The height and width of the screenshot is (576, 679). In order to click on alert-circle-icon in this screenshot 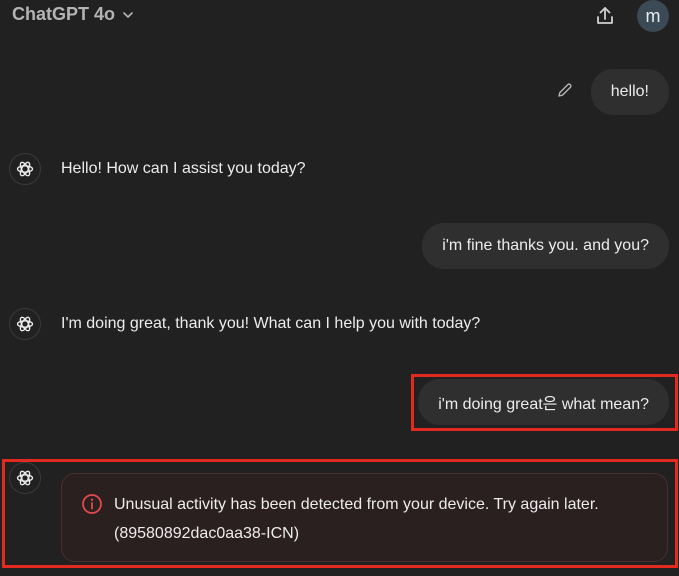, I will do `click(92, 504)`.